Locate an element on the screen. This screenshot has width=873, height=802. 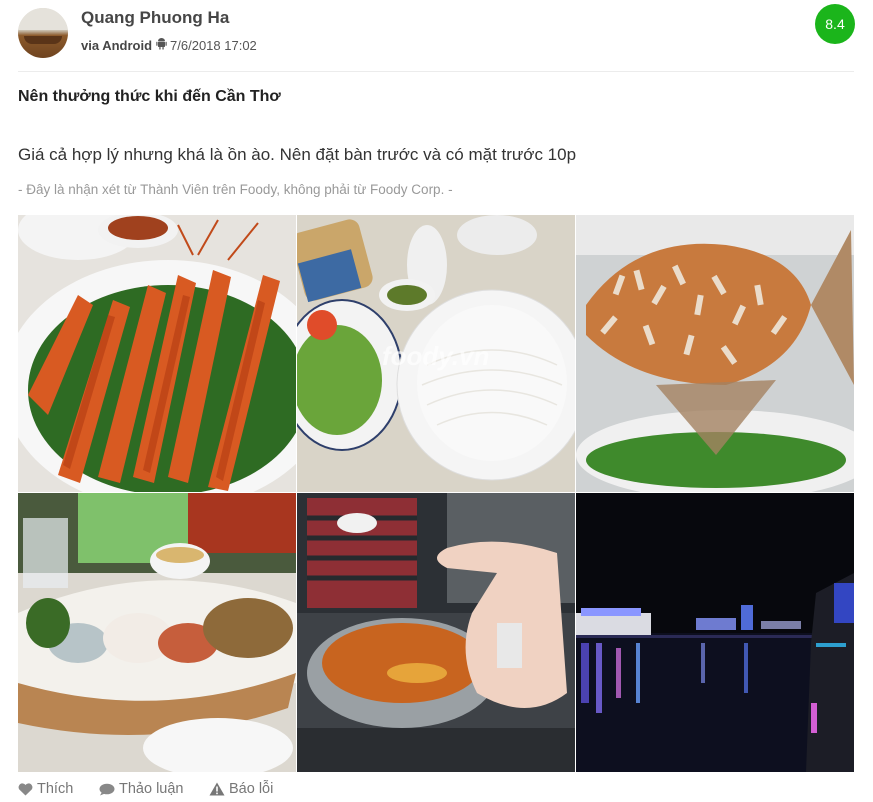
discuss-label: Thảo luận is located at coordinates (151, 789).